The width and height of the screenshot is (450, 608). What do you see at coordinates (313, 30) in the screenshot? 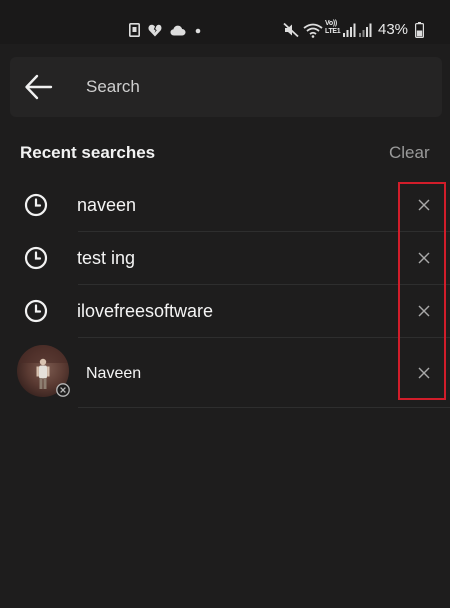
I see `wifi-icon` at bounding box center [313, 30].